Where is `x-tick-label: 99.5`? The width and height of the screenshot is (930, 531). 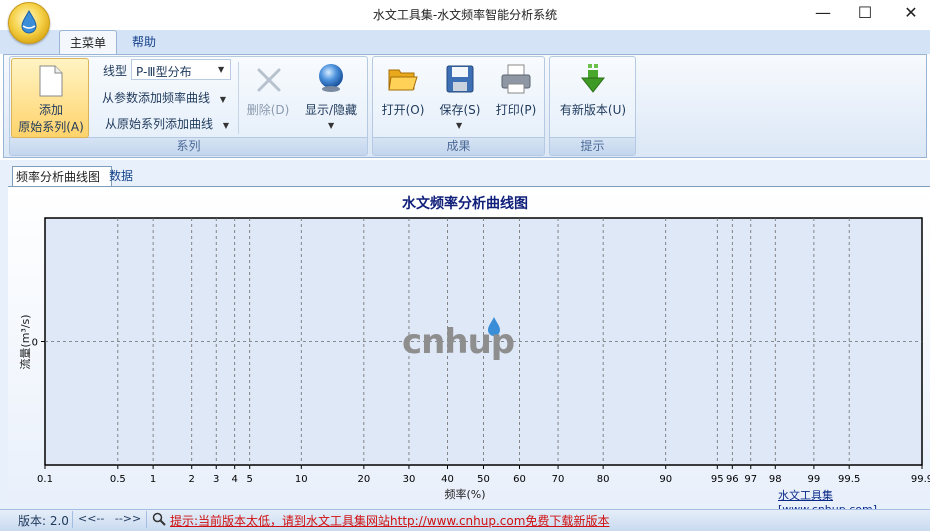
x-tick-label: 99.5 is located at coordinates (849, 479).